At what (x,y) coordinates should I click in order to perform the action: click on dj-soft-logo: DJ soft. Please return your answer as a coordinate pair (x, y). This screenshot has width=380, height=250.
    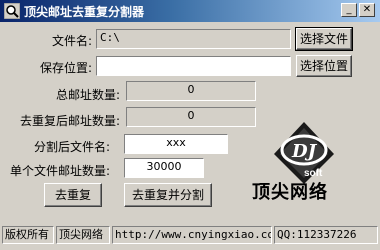
    Looking at the image, I should click on (304, 153).